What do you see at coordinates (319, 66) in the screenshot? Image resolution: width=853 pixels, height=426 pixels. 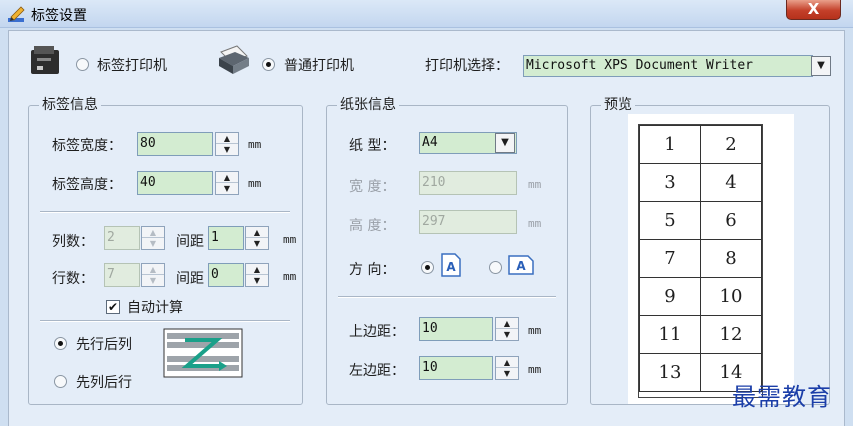 I see `normal-printer-label: 普通打印机` at bounding box center [319, 66].